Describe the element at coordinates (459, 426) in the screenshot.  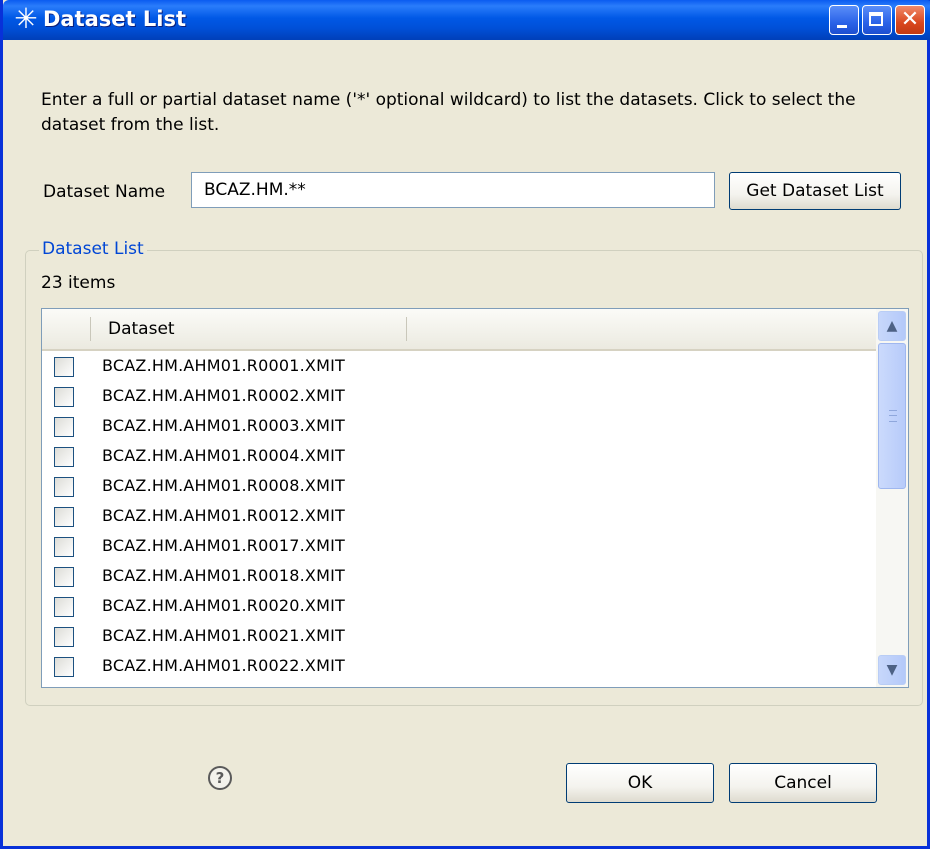
I see `table-row: BCAZ.HM.AHM01.R0003.XMIT` at that location.